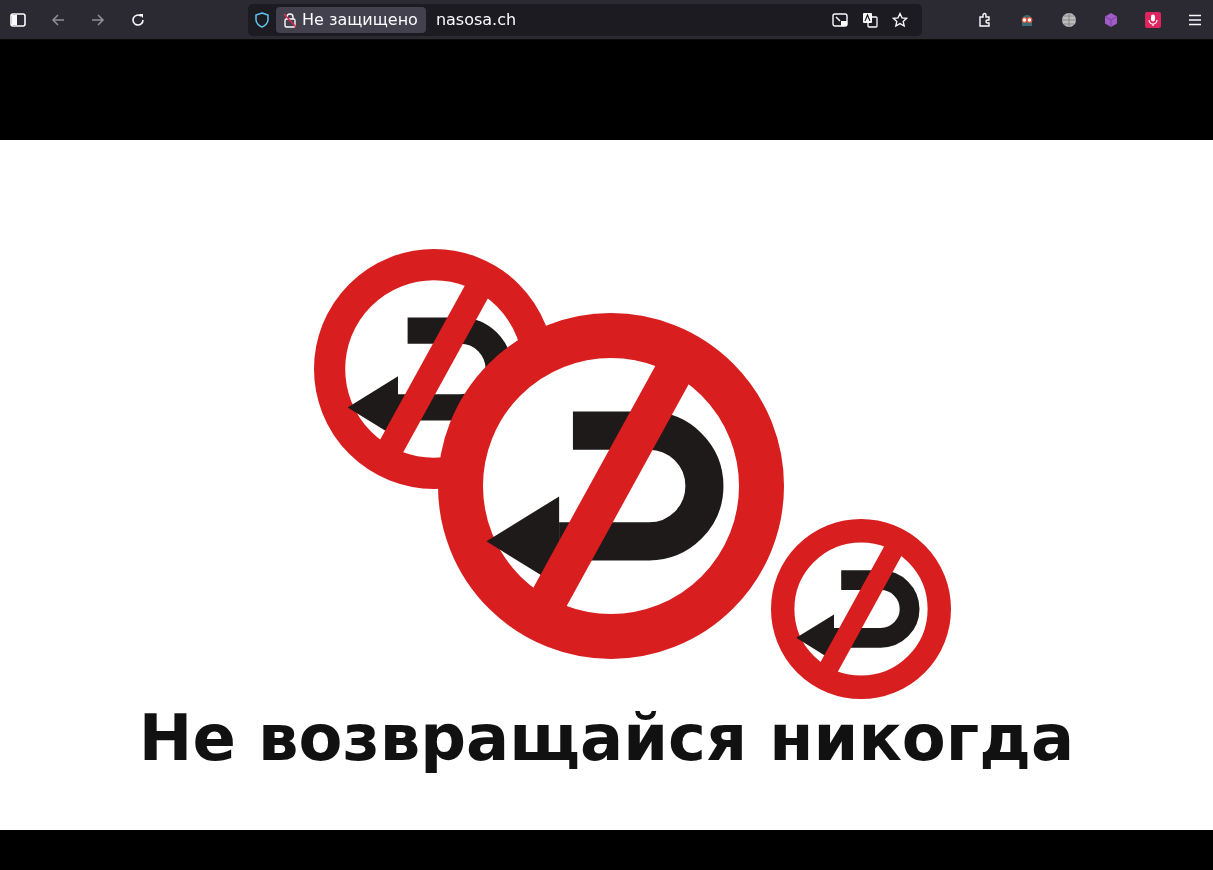  I want to click on sidebar-toggle-icon, so click(18, 19).